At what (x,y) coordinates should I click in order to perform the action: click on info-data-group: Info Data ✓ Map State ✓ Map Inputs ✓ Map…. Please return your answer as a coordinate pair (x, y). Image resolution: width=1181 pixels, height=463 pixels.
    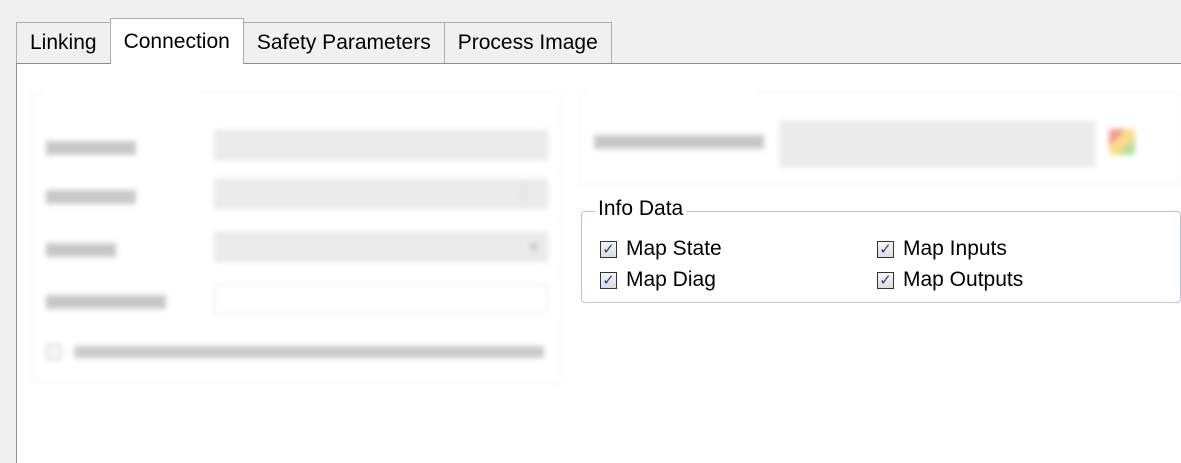
    Looking at the image, I should click on (881, 250).